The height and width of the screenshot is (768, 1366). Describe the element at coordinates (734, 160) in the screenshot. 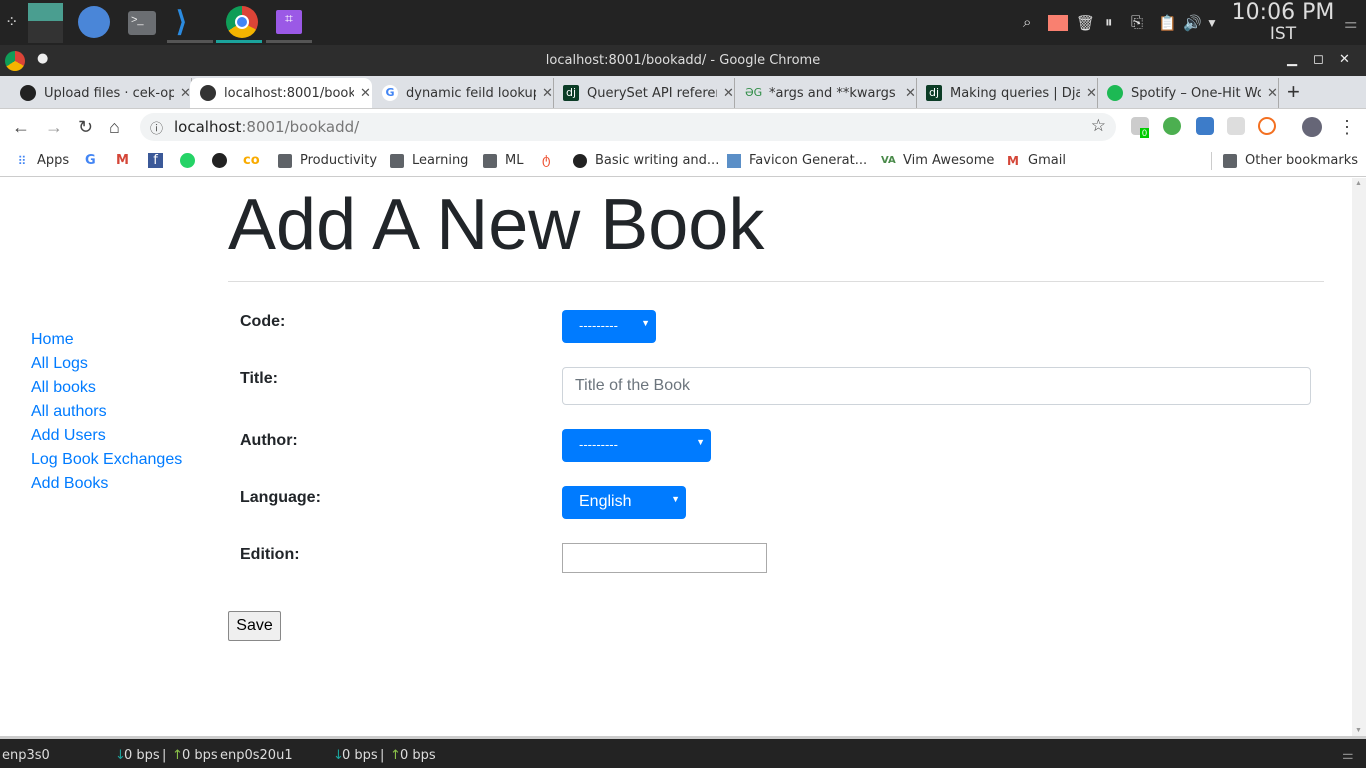

I see `favicon-generator-icon` at that location.